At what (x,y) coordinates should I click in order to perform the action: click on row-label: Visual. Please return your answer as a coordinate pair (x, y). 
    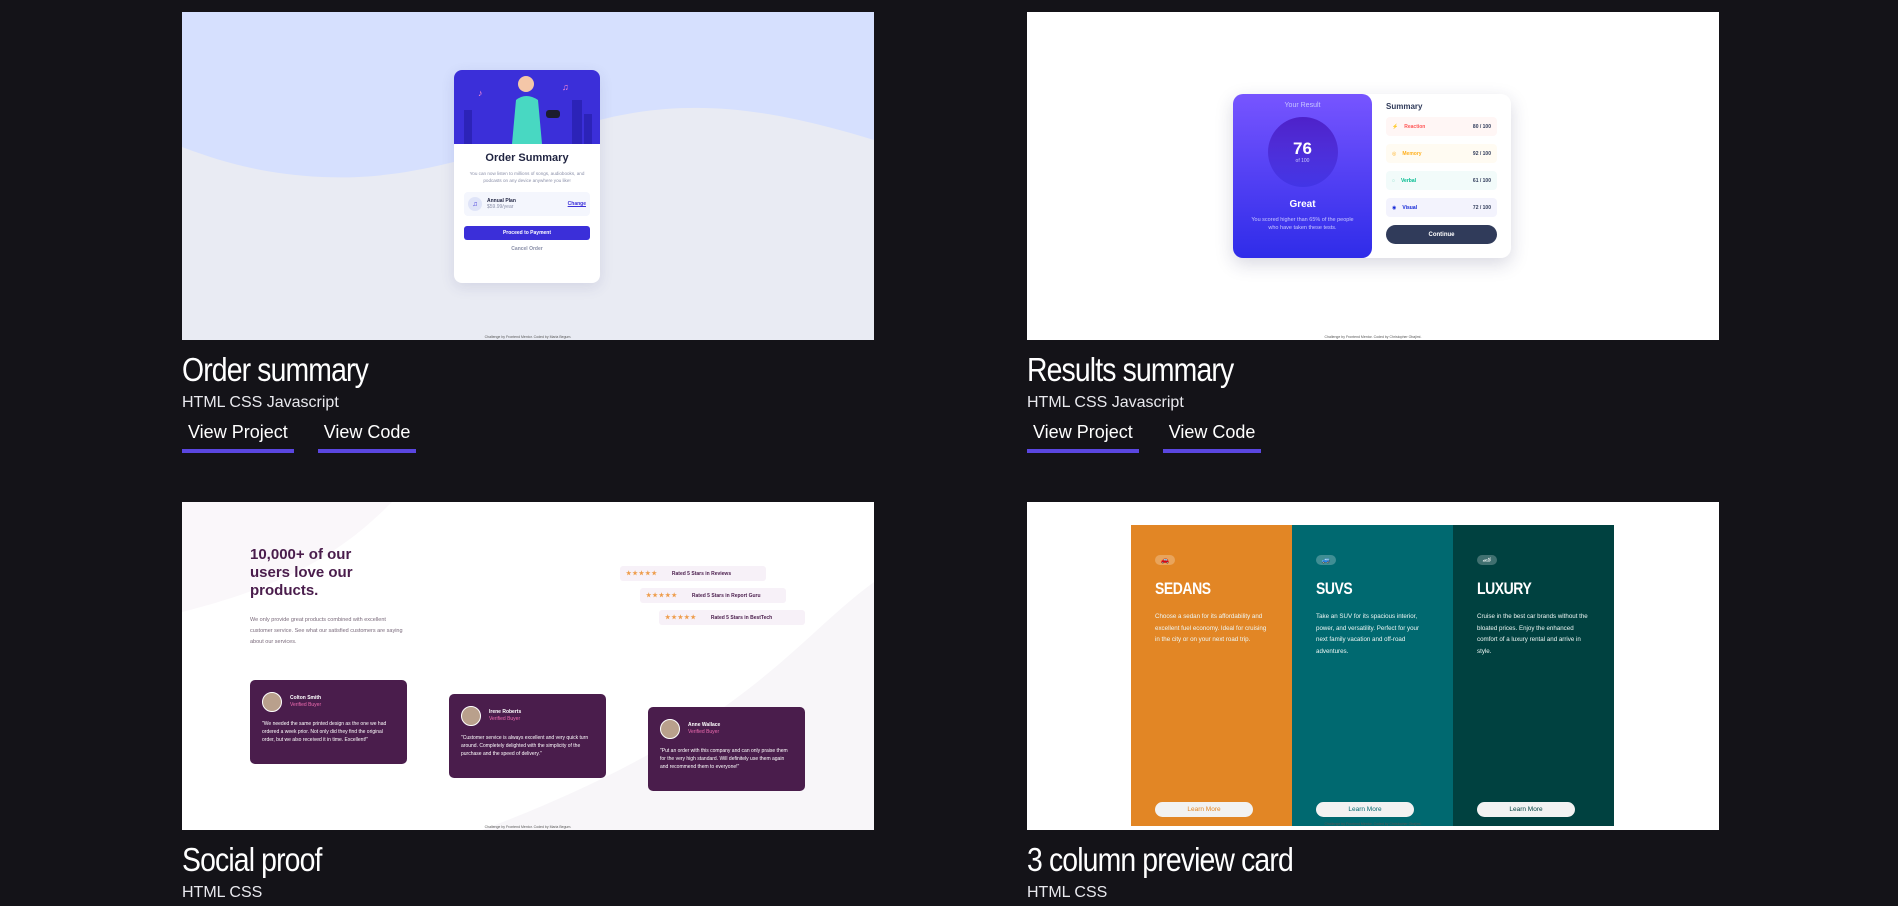
    Looking at the image, I should click on (1410, 207).